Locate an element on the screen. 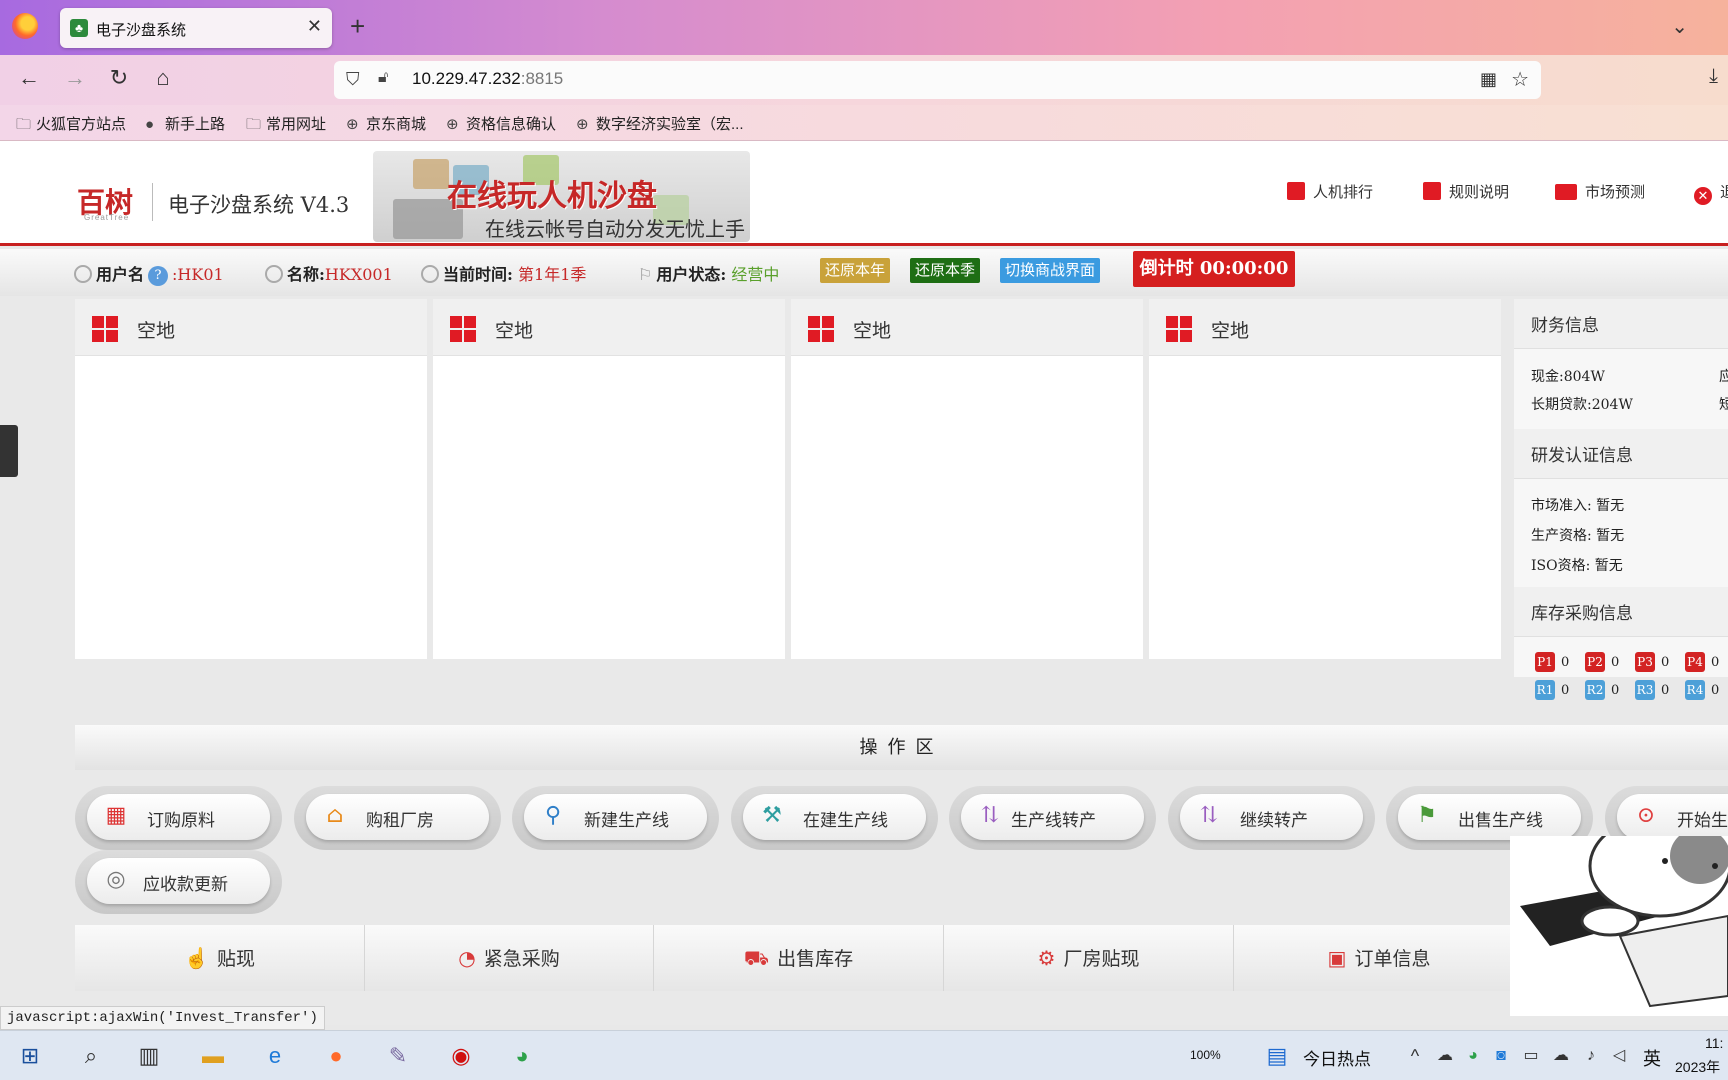 The height and width of the screenshot is (1080, 1728). building-line-button: ⚒ 在建生产线 is located at coordinates (834, 817).